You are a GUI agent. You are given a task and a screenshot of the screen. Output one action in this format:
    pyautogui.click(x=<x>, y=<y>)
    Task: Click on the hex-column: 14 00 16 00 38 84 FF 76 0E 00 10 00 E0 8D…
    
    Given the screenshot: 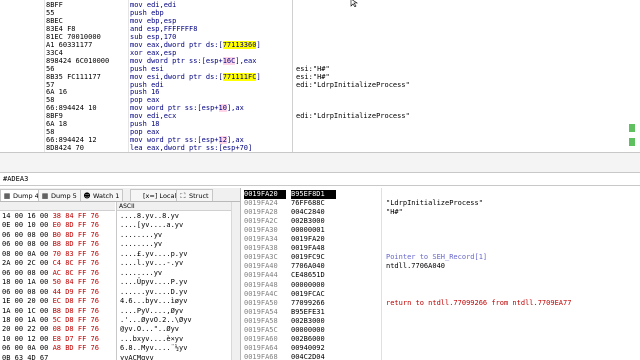 What is the action you would take?
    pyautogui.click(x=57, y=281)
    